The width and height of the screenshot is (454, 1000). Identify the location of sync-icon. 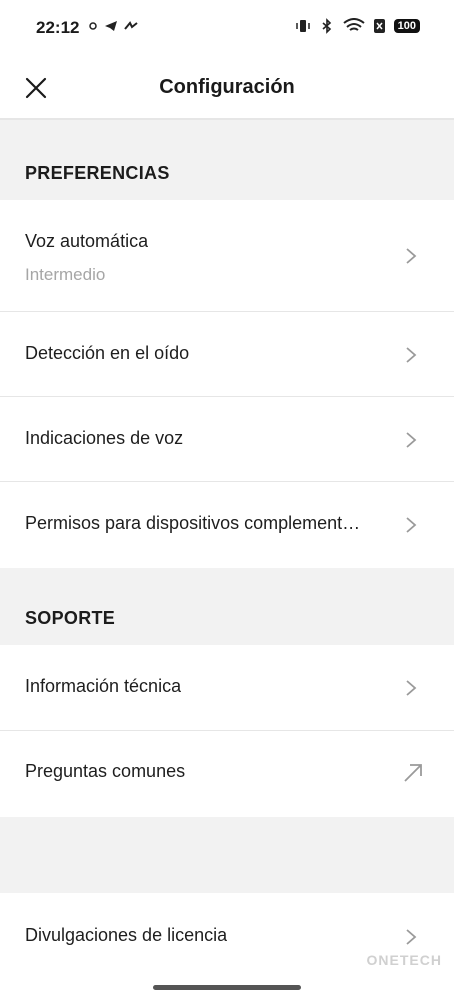
(131, 25).